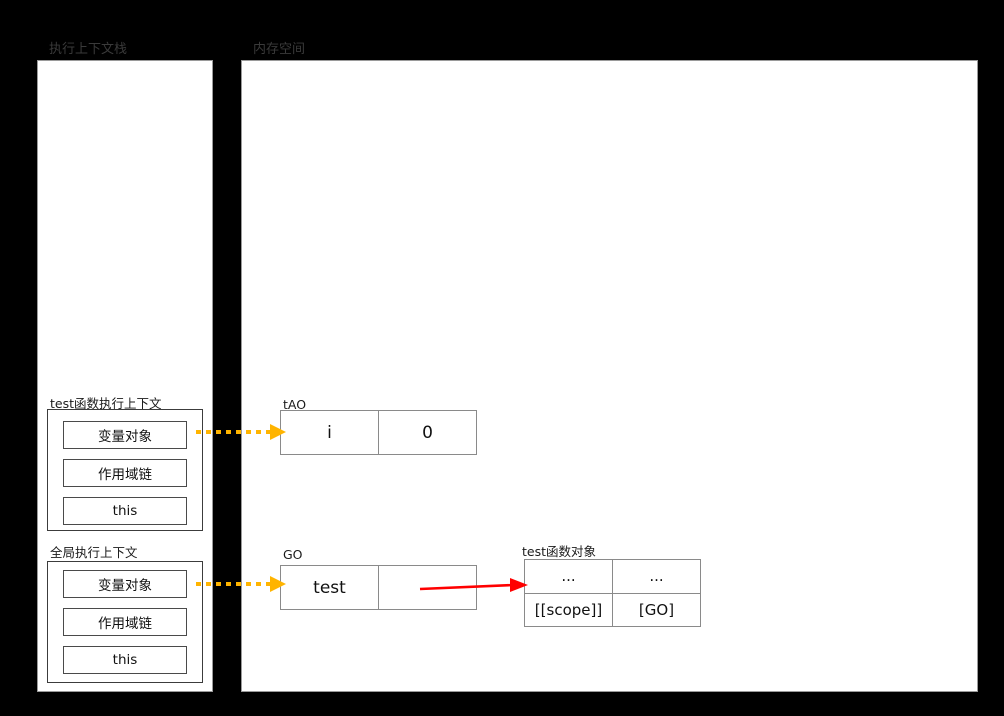  Describe the element at coordinates (125, 584) in the screenshot. I see `global-context-variable-object: 变量对象` at that location.